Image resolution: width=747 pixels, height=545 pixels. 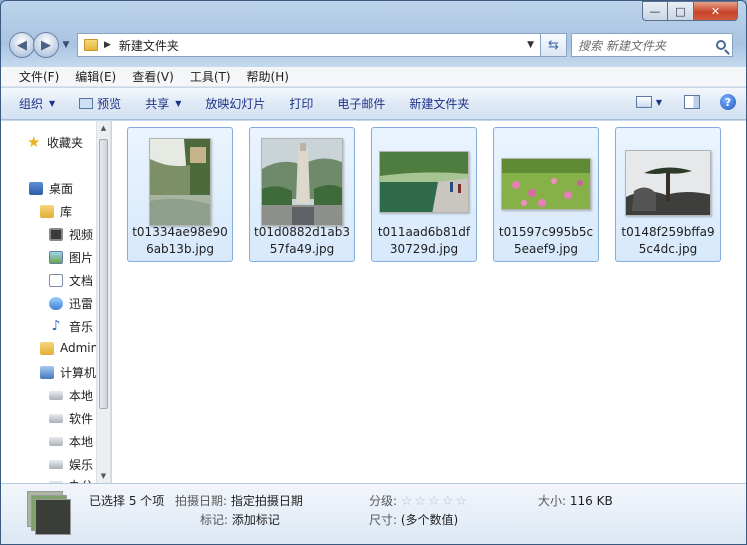 I want to click on share-button: 共享 ▼, so click(x=163, y=103).